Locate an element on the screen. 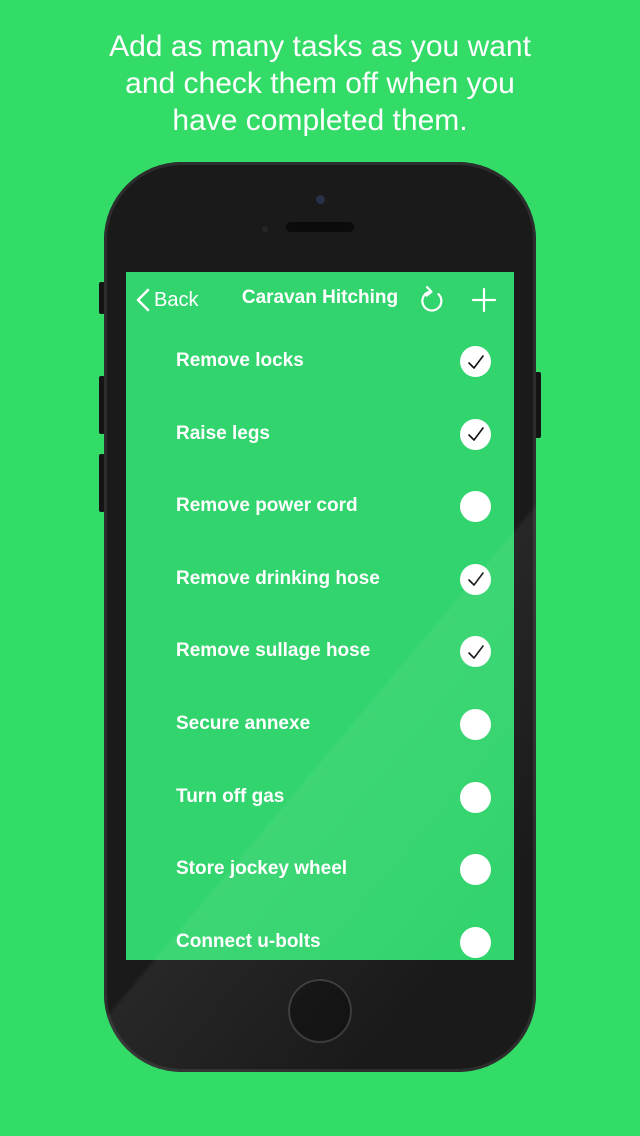 The height and width of the screenshot is (1136, 640). task-row: Turn off gas is located at coordinates (320, 799).